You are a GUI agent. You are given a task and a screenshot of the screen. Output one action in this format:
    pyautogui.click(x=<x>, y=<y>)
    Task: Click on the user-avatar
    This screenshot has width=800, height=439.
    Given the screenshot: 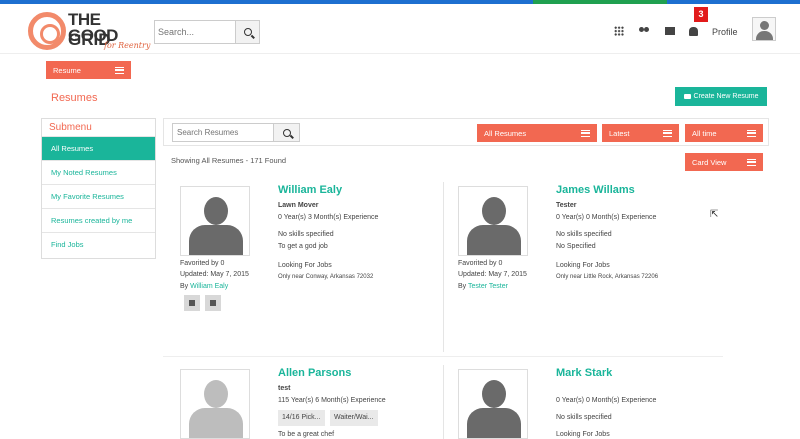 What is the action you would take?
    pyautogui.click(x=764, y=29)
    